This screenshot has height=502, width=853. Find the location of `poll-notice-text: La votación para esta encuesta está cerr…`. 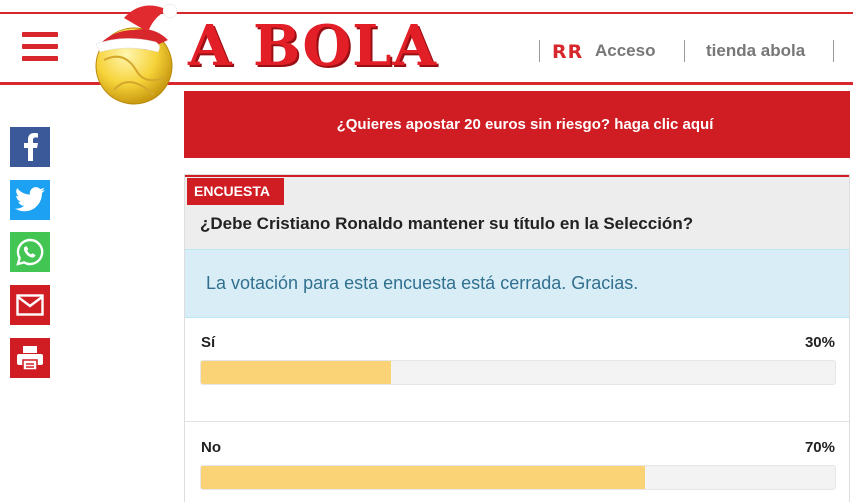

poll-notice-text: La votación para esta encuesta está cerr… is located at coordinates (422, 283).